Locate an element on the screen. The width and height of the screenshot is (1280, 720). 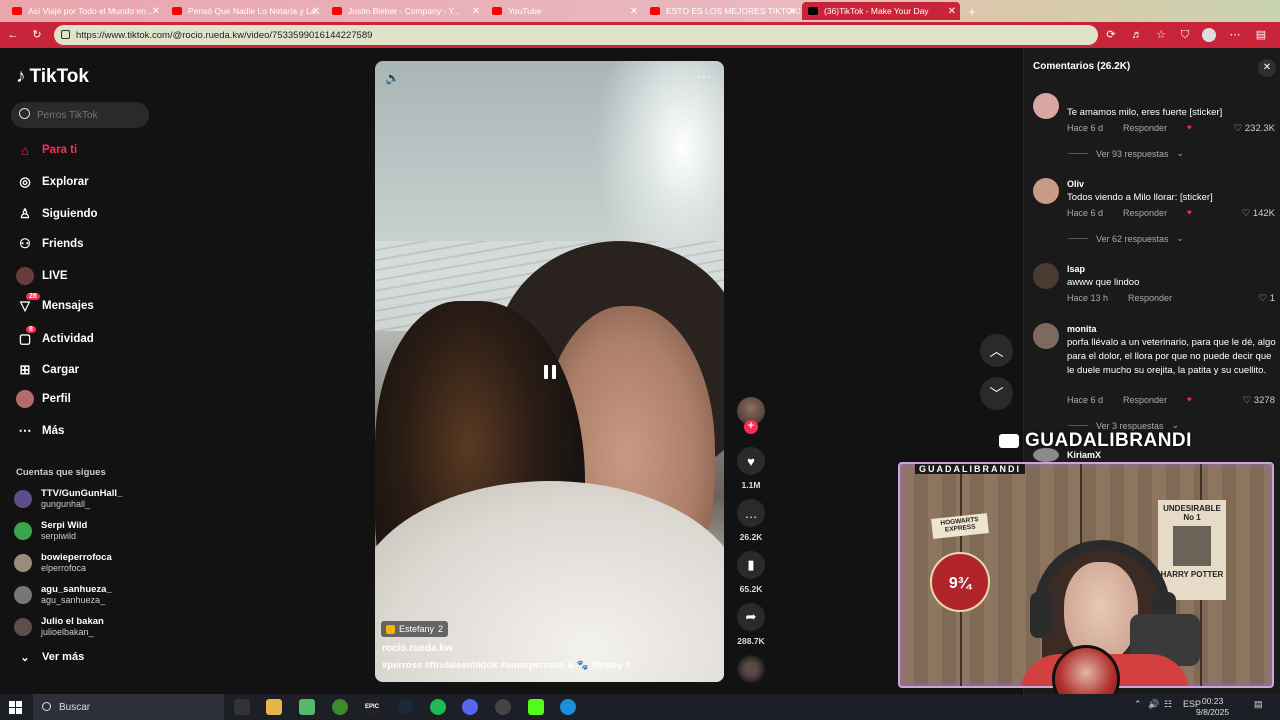
next-video-button: ﹀ is located at coordinates (996, 393).